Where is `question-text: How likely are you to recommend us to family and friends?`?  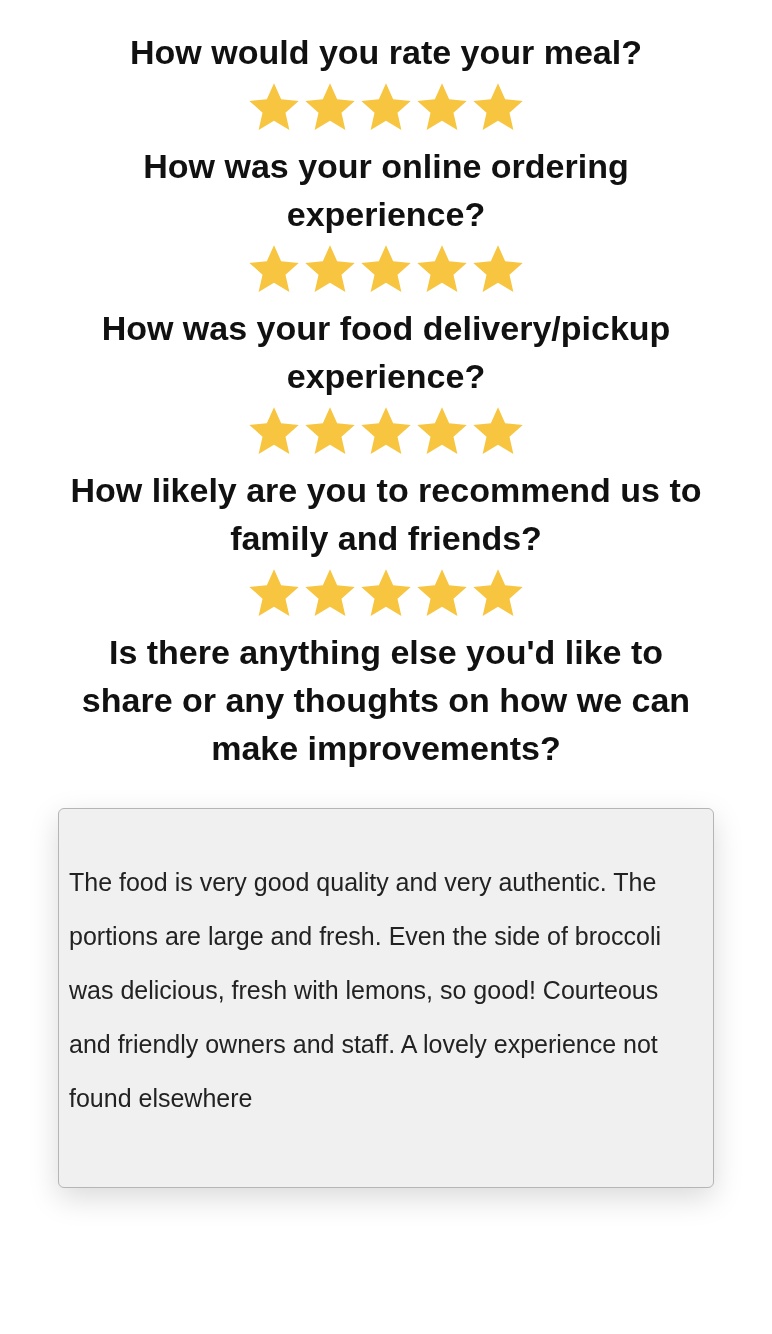 question-text: How likely are you to recommend us to family and friends? is located at coordinates (386, 514).